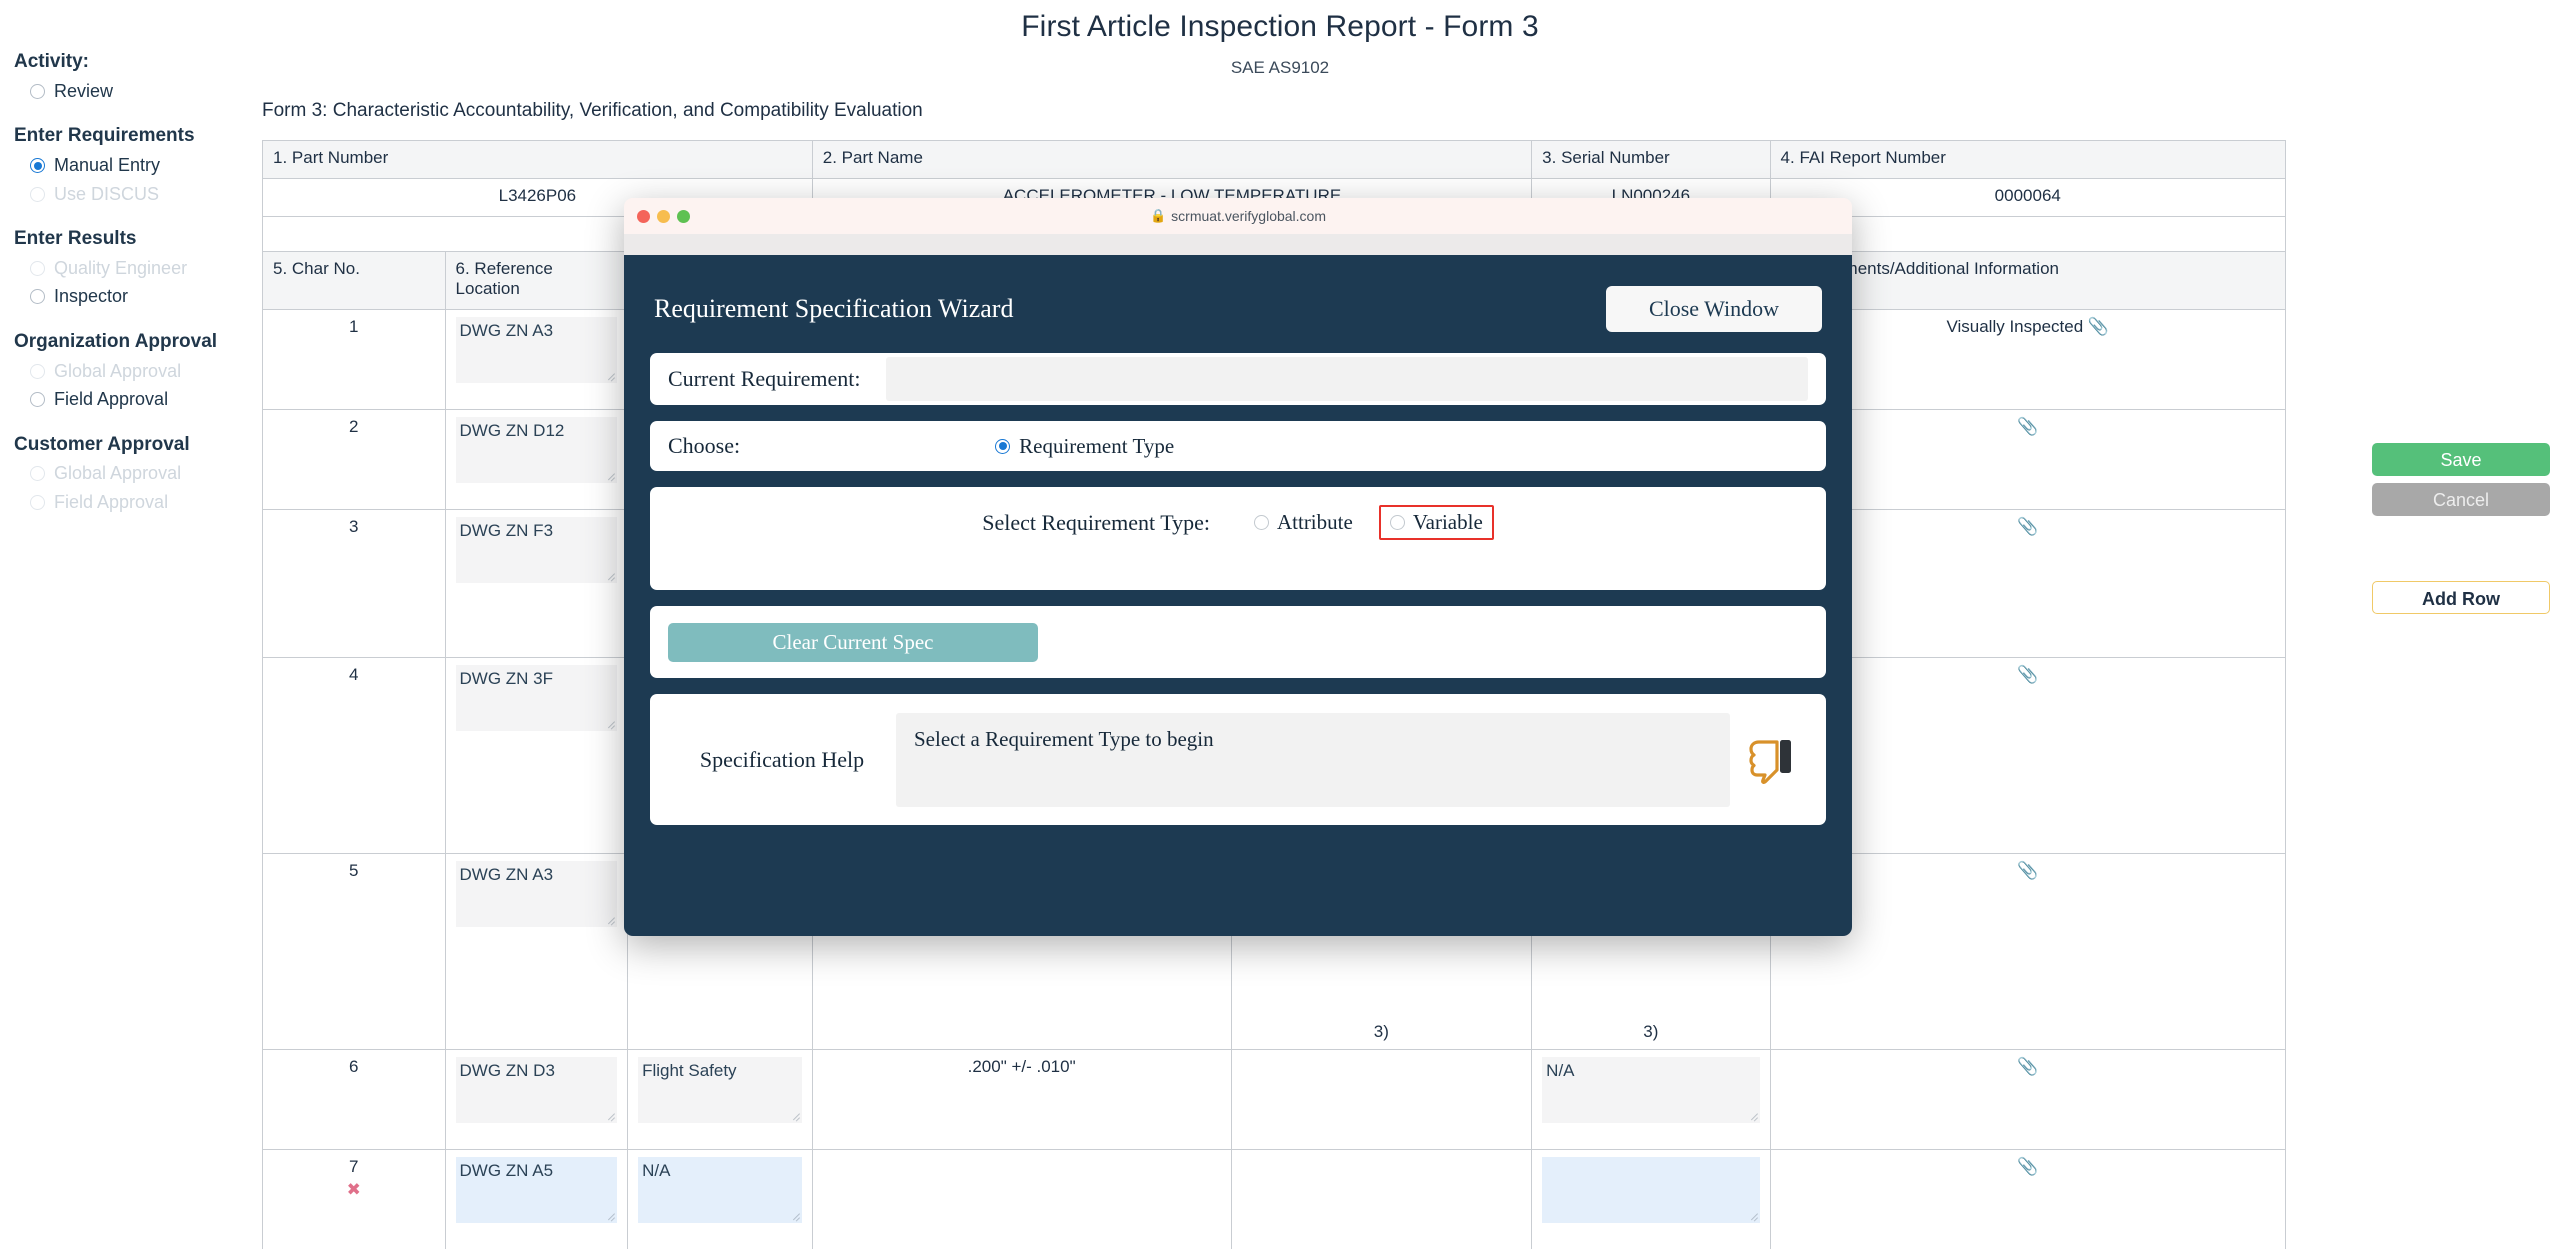 Image resolution: width=2560 pixels, height=1249 pixels. I want to click on add-row-button: Add Row, so click(2461, 597).